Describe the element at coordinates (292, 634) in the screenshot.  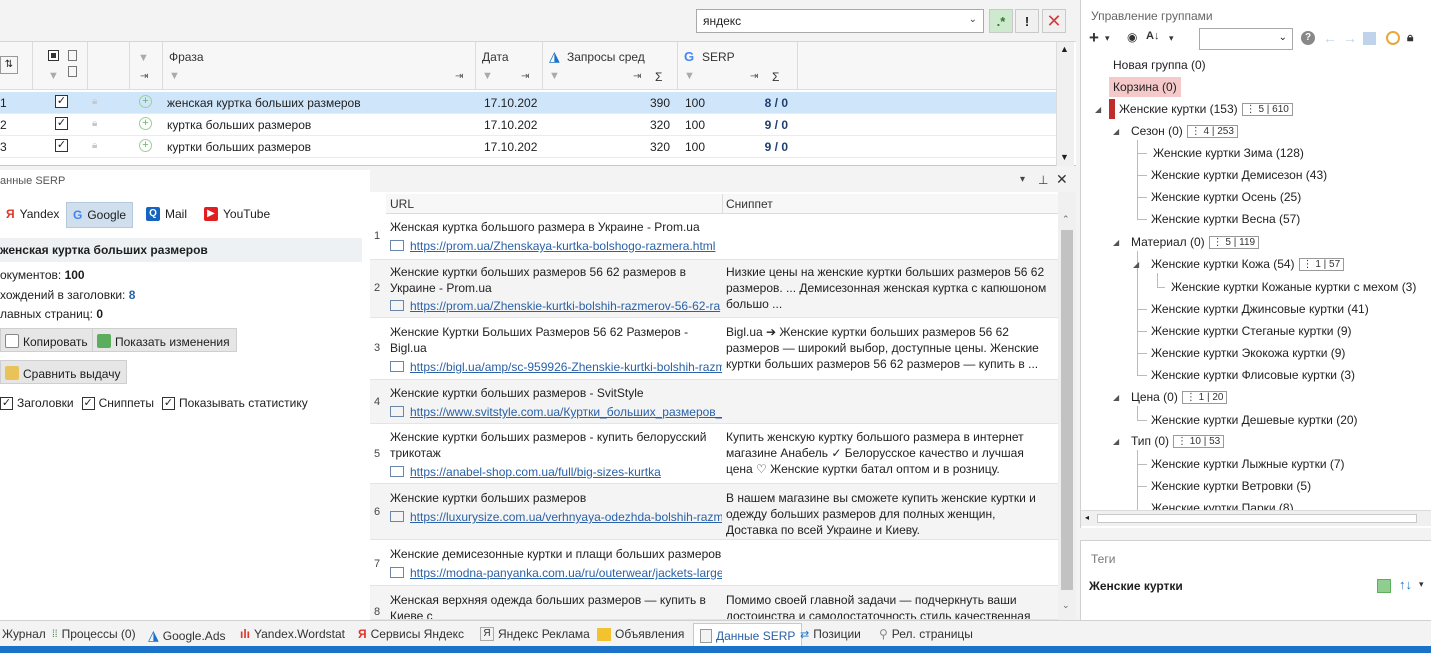
I see `tab-yandex-wordstat: ılı Yandex.Wordstat` at that location.